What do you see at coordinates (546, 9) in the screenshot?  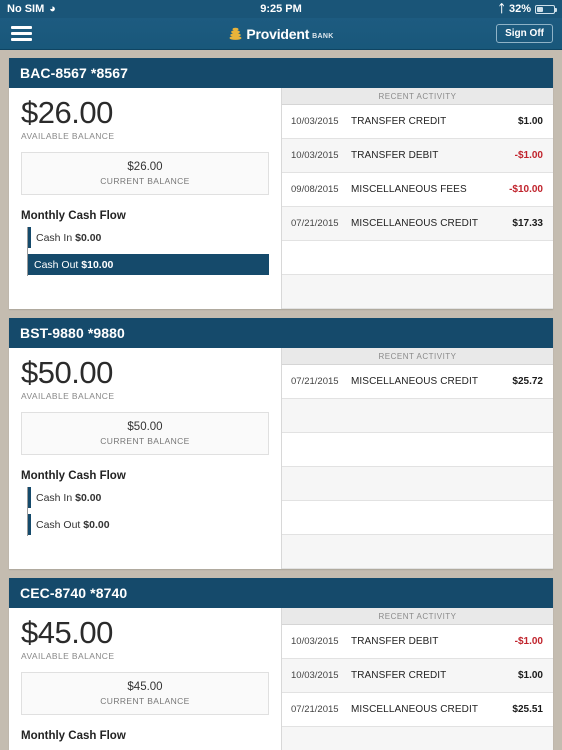 I see `battery-icon` at bounding box center [546, 9].